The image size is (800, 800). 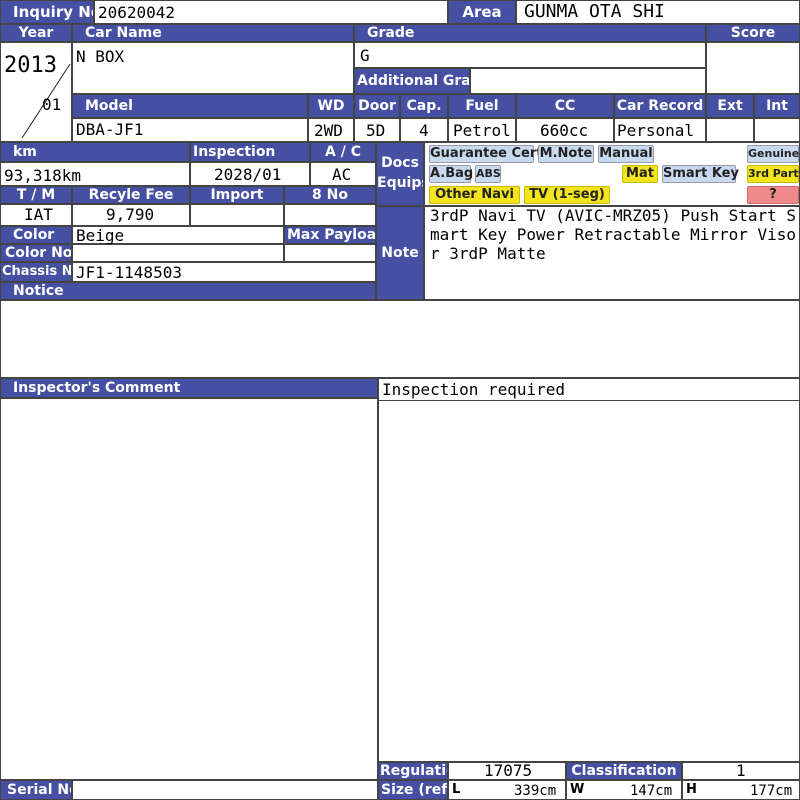 I want to click on size-h-value: 177cm, so click(x=771, y=791).